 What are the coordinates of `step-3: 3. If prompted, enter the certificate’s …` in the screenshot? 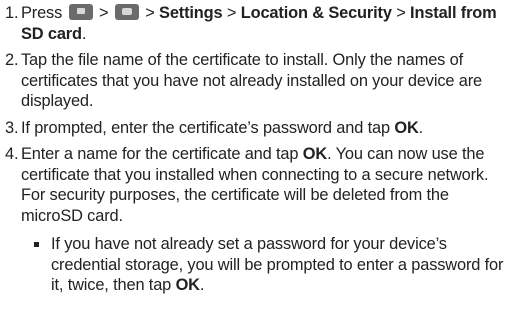 It's located at (259, 128).